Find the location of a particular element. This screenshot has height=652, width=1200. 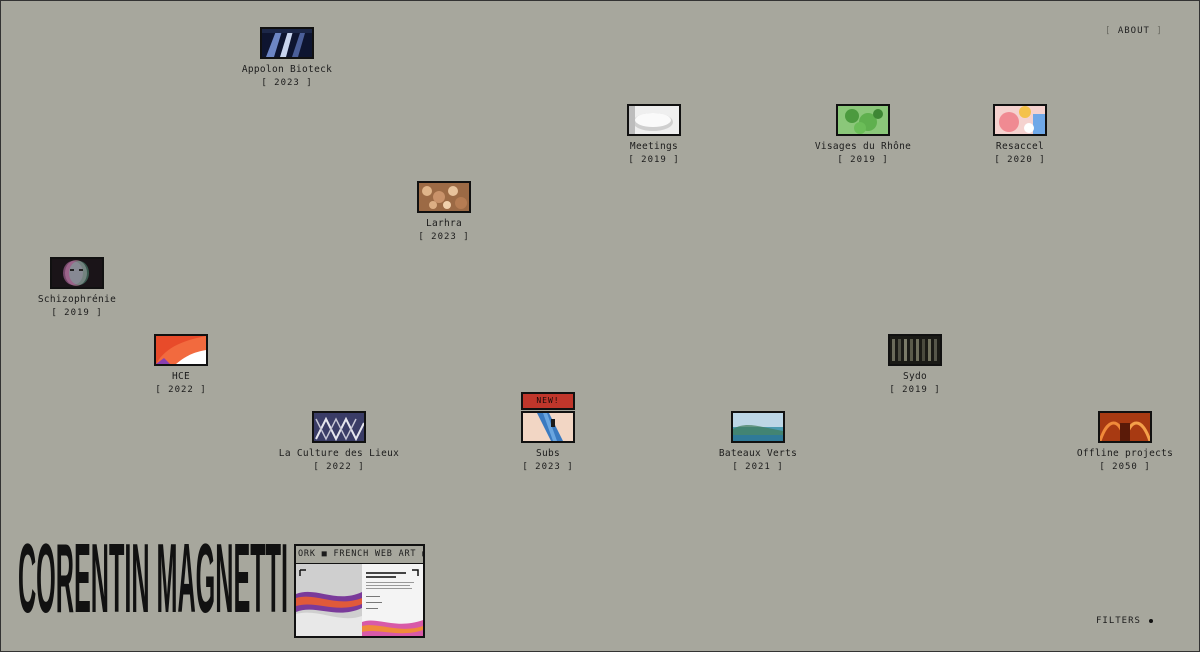

project-year: [ 2021 ] is located at coordinates (758, 467).